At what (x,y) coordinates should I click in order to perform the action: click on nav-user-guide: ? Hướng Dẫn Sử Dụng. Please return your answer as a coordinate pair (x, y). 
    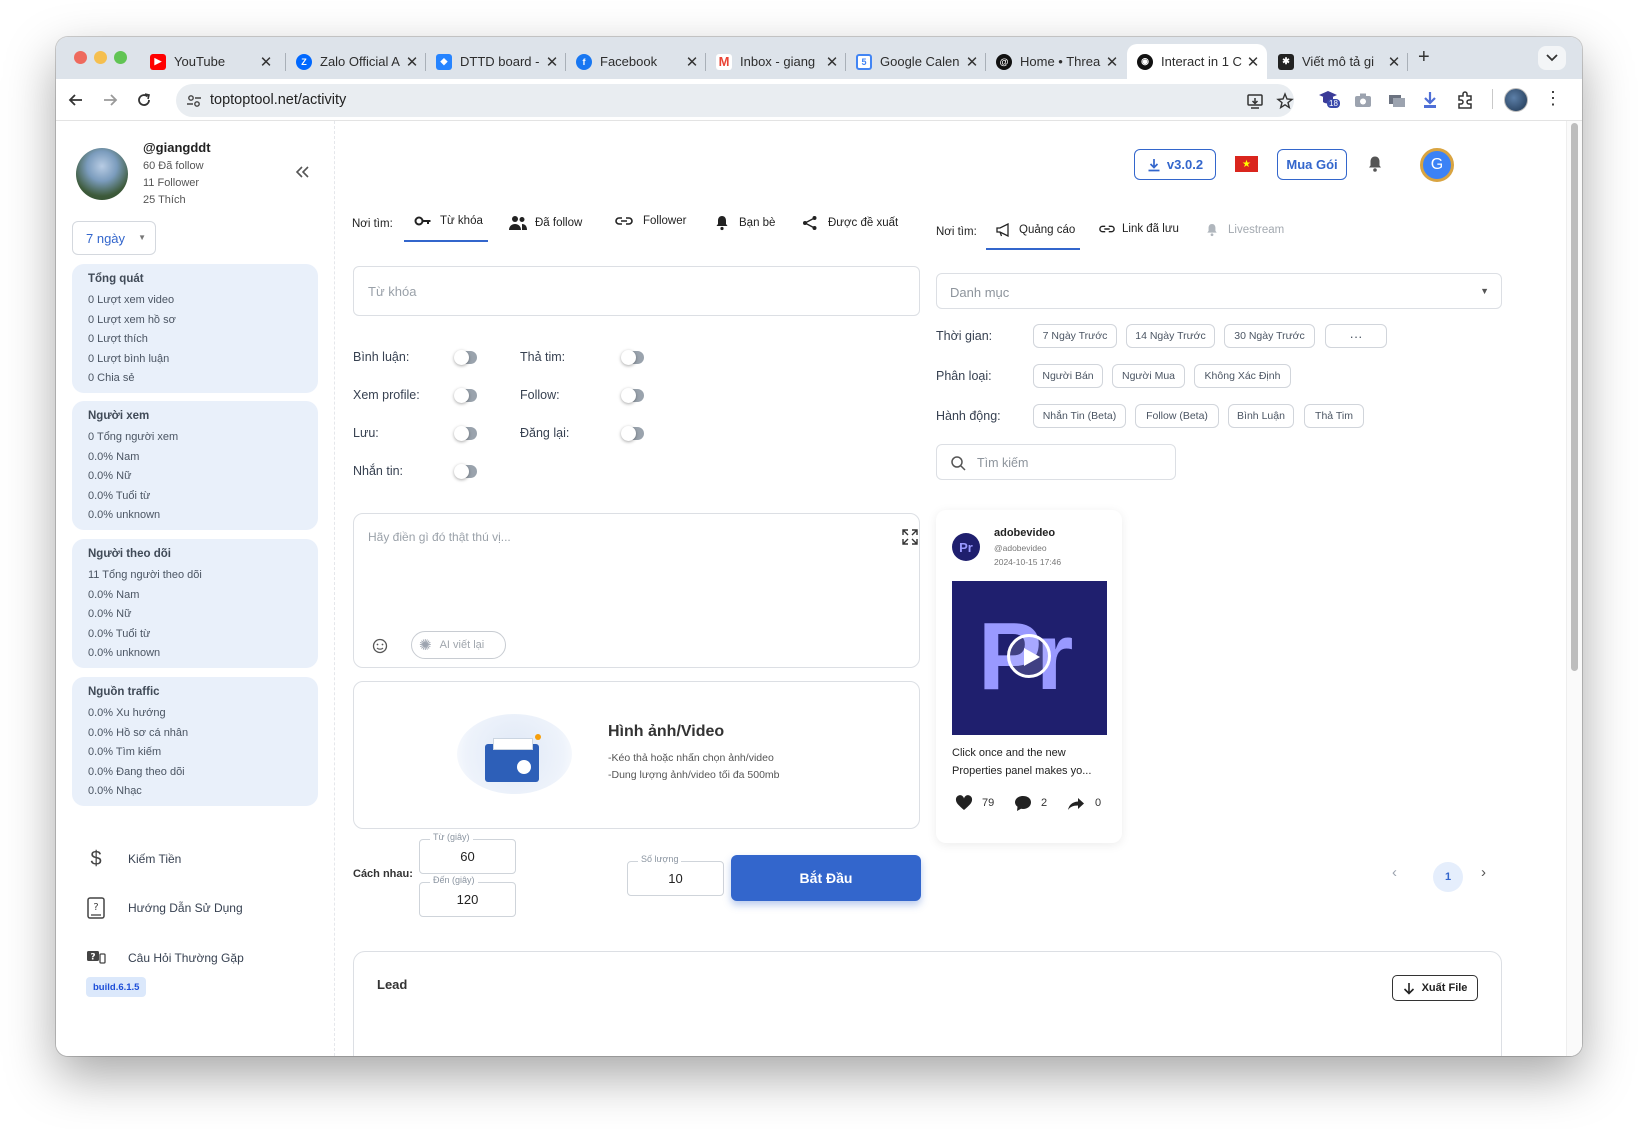
    Looking at the image, I should click on (164, 908).